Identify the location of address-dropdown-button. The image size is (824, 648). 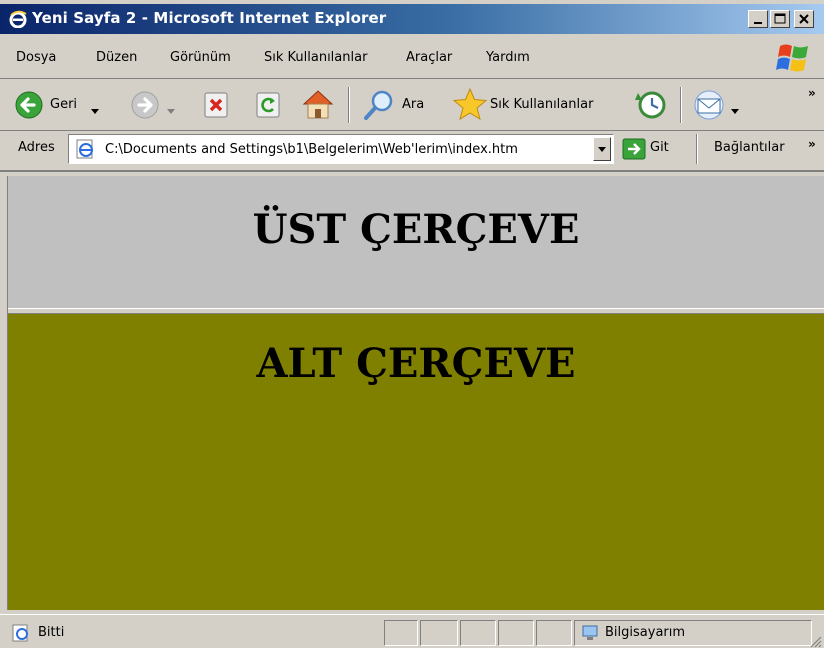
(602, 149).